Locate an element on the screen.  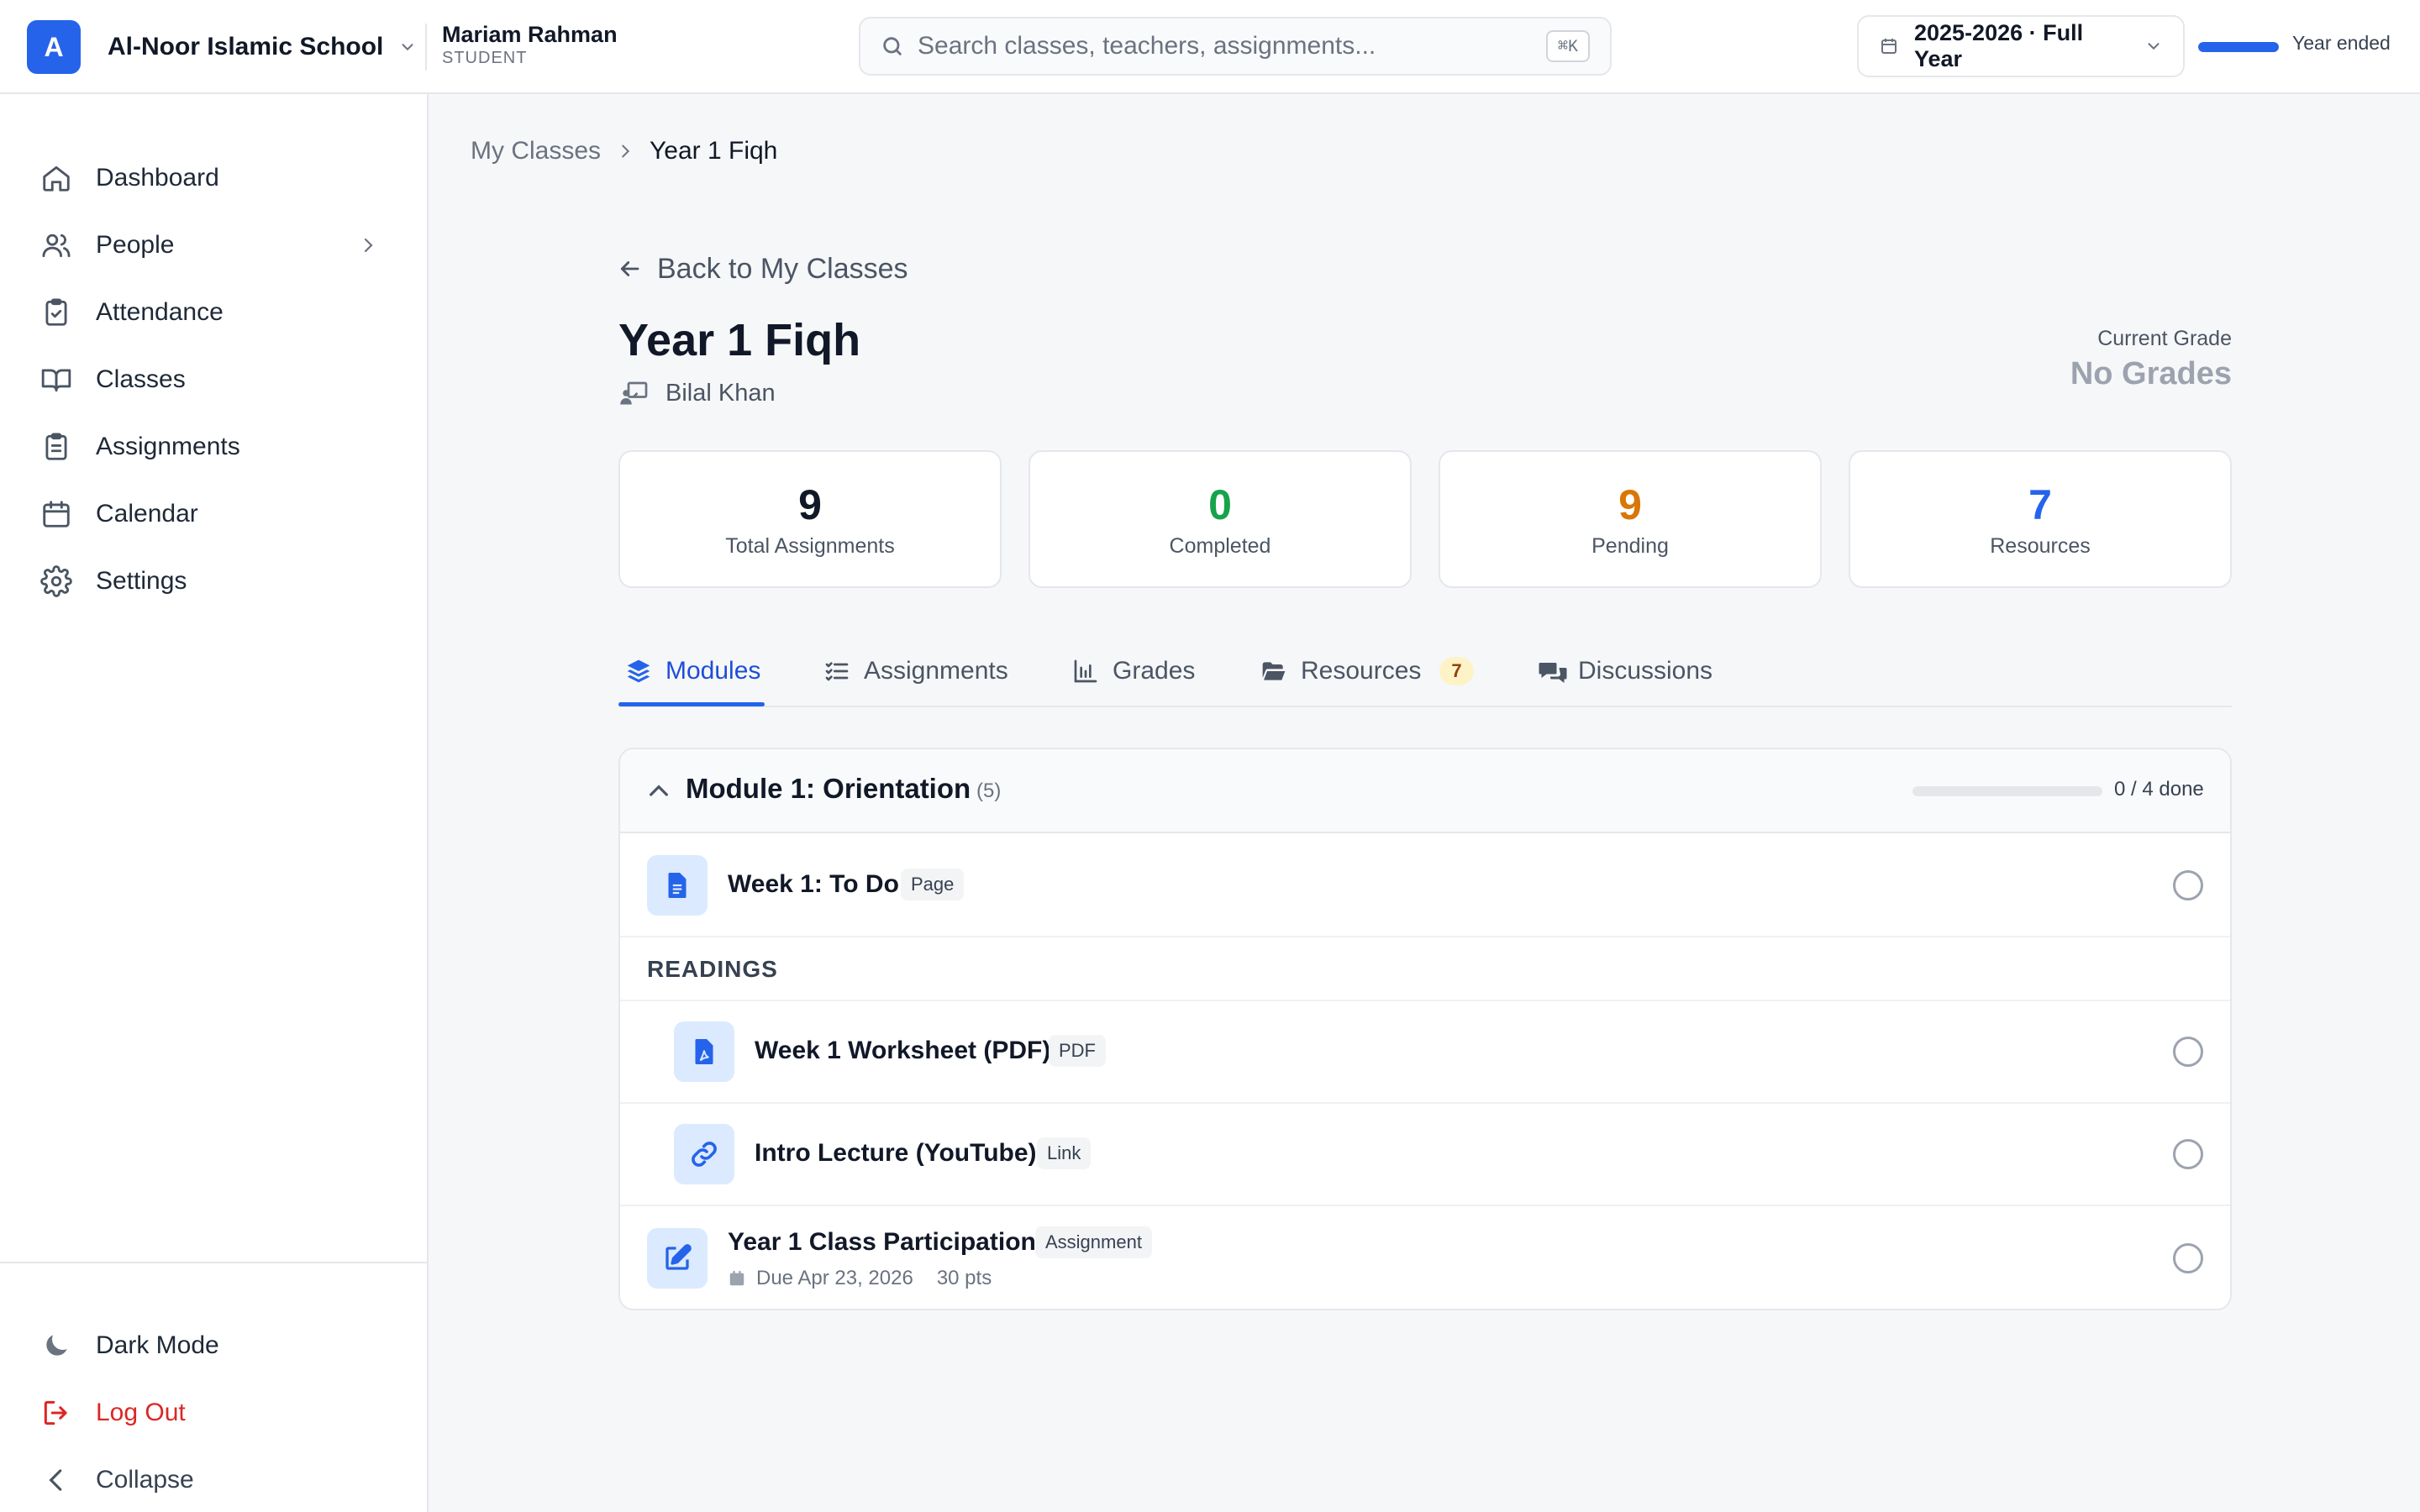
year-progress-bar is located at coordinates (2238, 47).